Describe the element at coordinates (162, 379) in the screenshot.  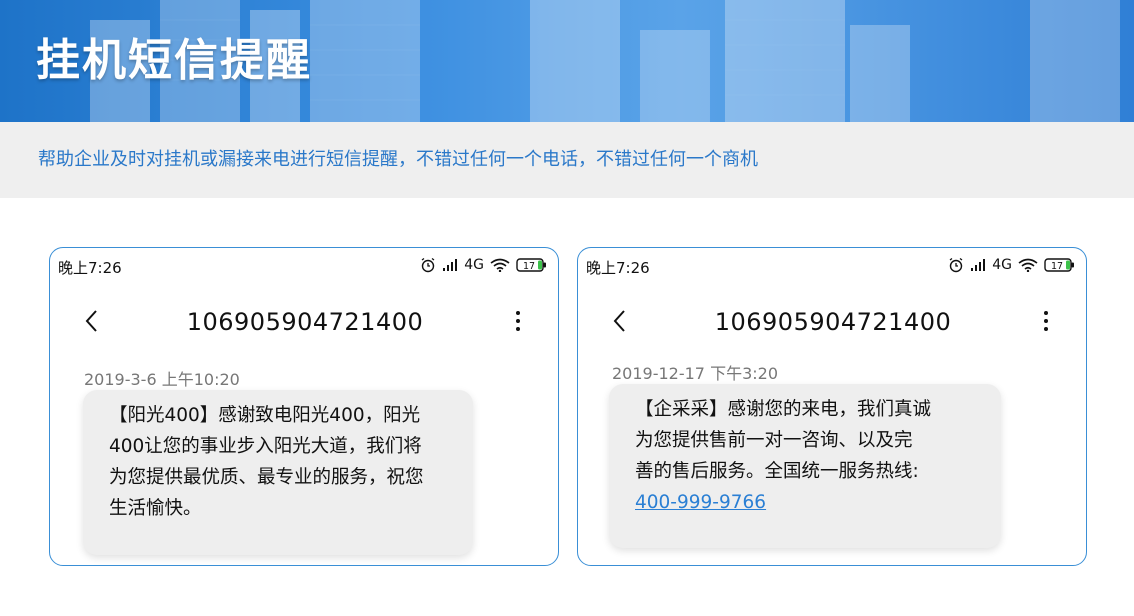
I see `message-timestamp: 2019-3-6 上午10:20` at that location.